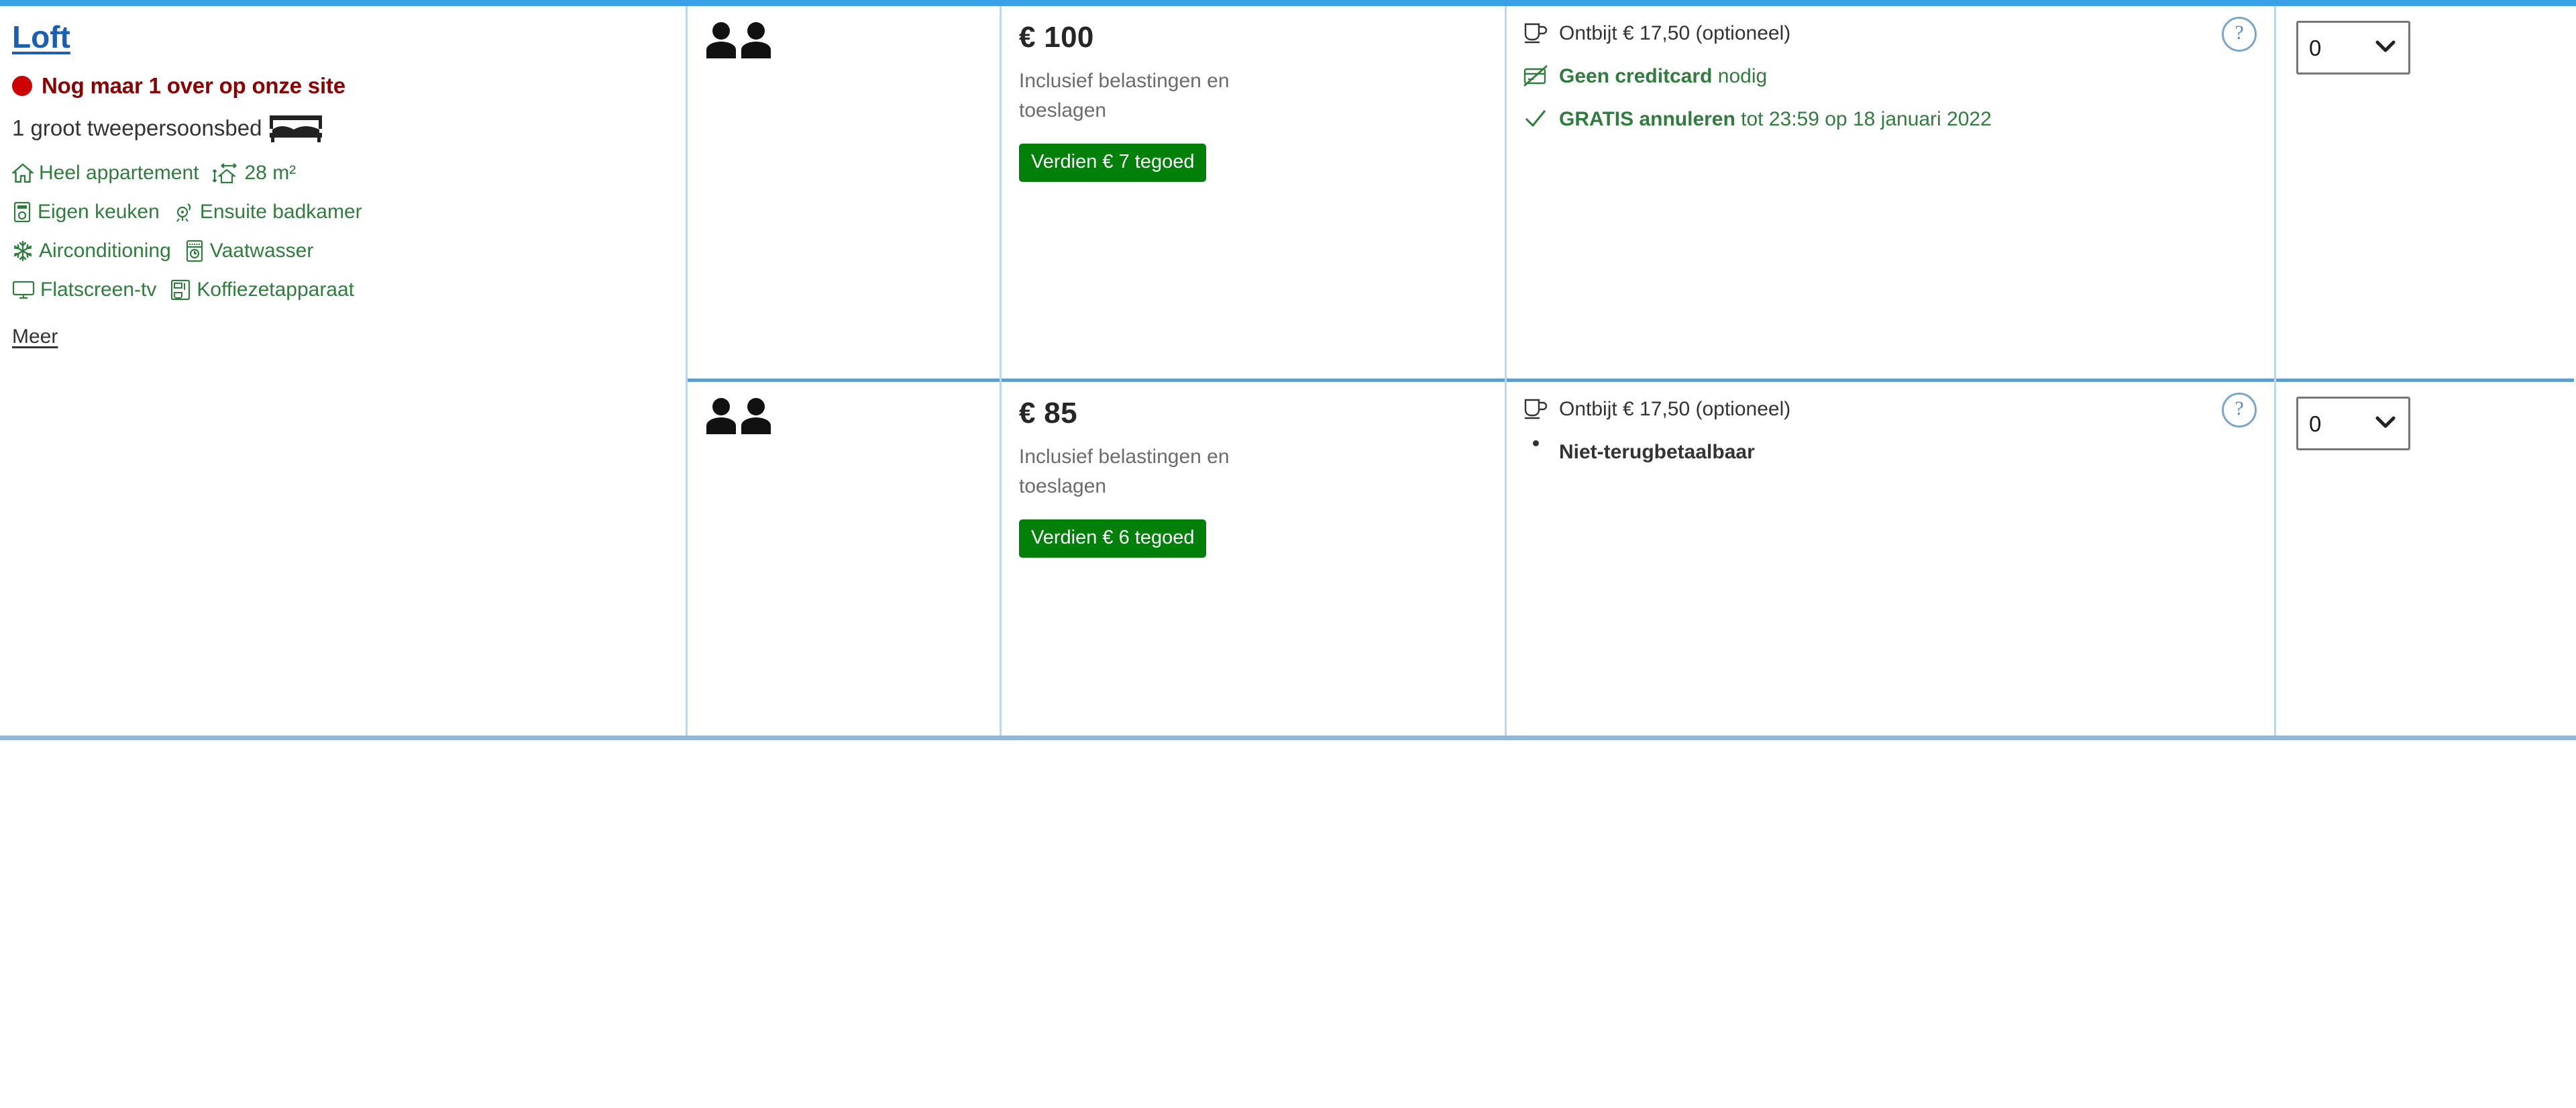 This screenshot has width=2576, height=1108. Describe the element at coordinates (1113, 538) in the screenshot. I see `credit-reward-badge: Verdien € 6 tegoed` at that location.